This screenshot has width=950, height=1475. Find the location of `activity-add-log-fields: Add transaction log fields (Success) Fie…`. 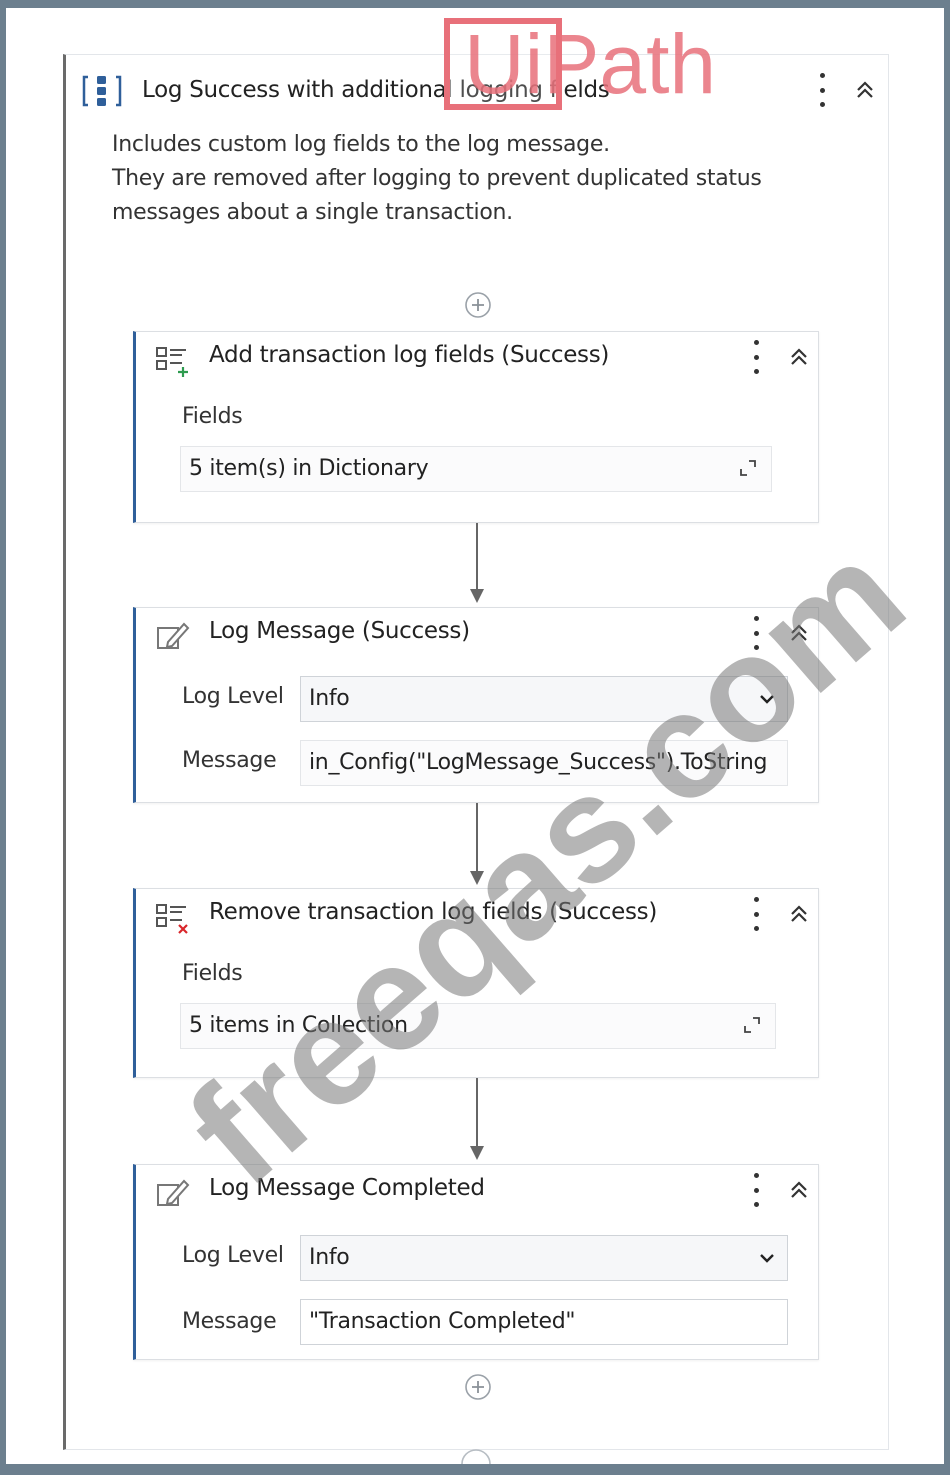

activity-add-log-fields: Add transaction log fields (Success) Fie… is located at coordinates (476, 427).